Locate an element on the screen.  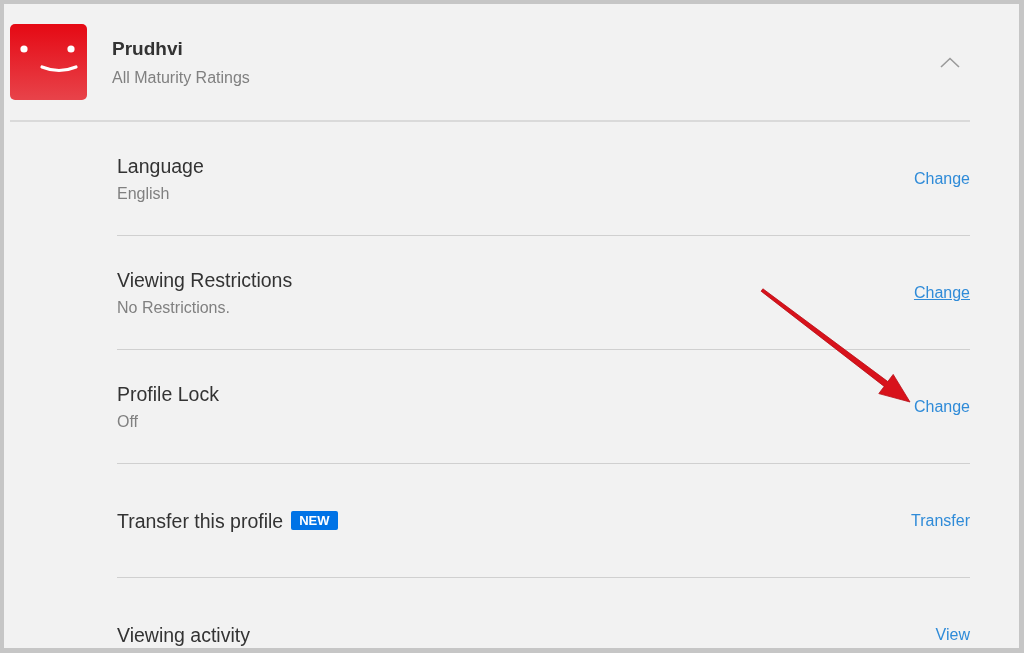
setting-value: No Restrictions. is located at coordinates (174, 307).